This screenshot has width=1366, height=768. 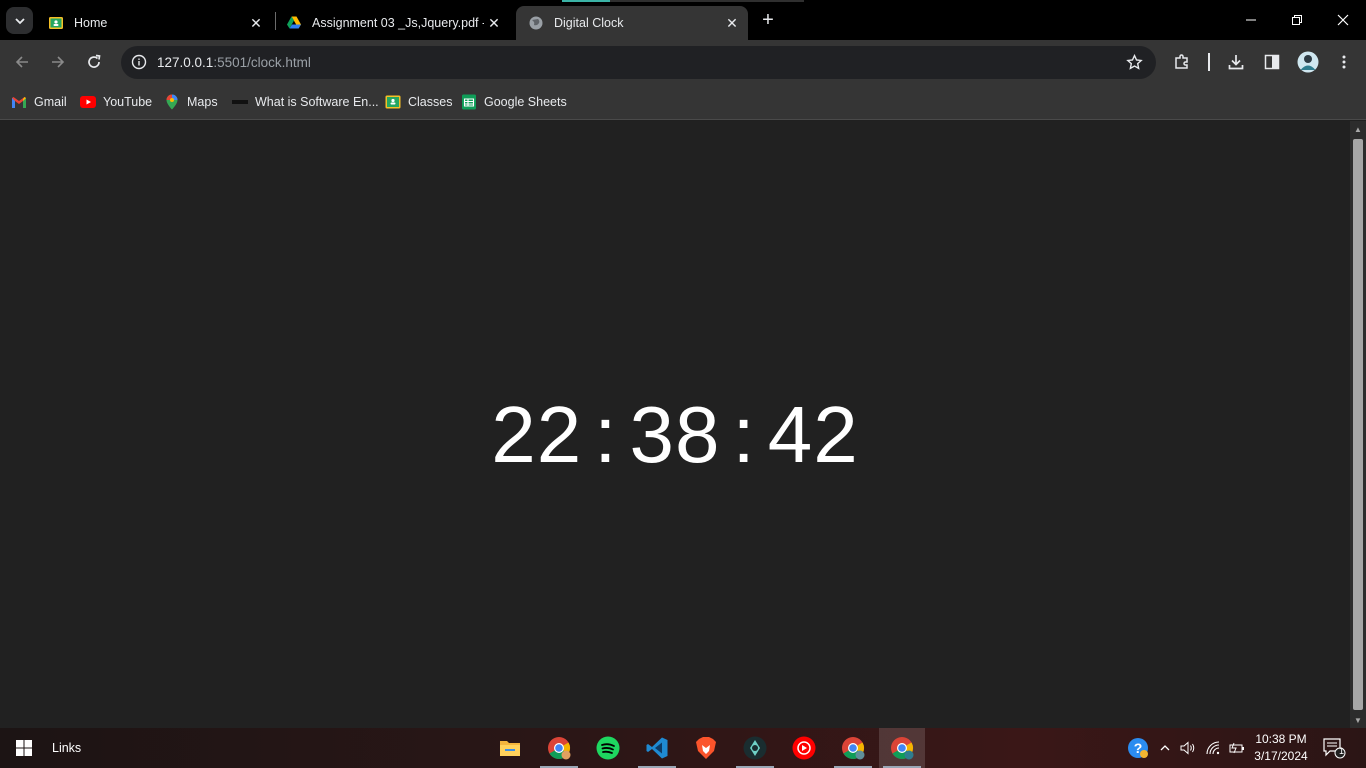 What do you see at coordinates (1214, 748) in the screenshot?
I see `wifi-icon` at bounding box center [1214, 748].